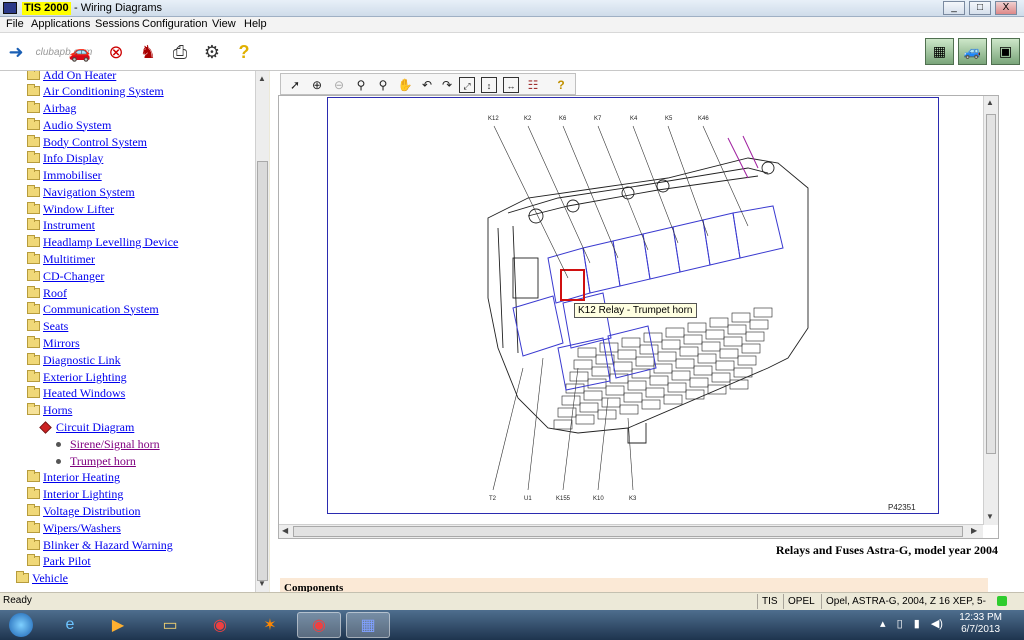  What do you see at coordinates (69, 125) in the screenshot?
I see `tree-item-audio-system: Audio System` at bounding box center [69, 125].